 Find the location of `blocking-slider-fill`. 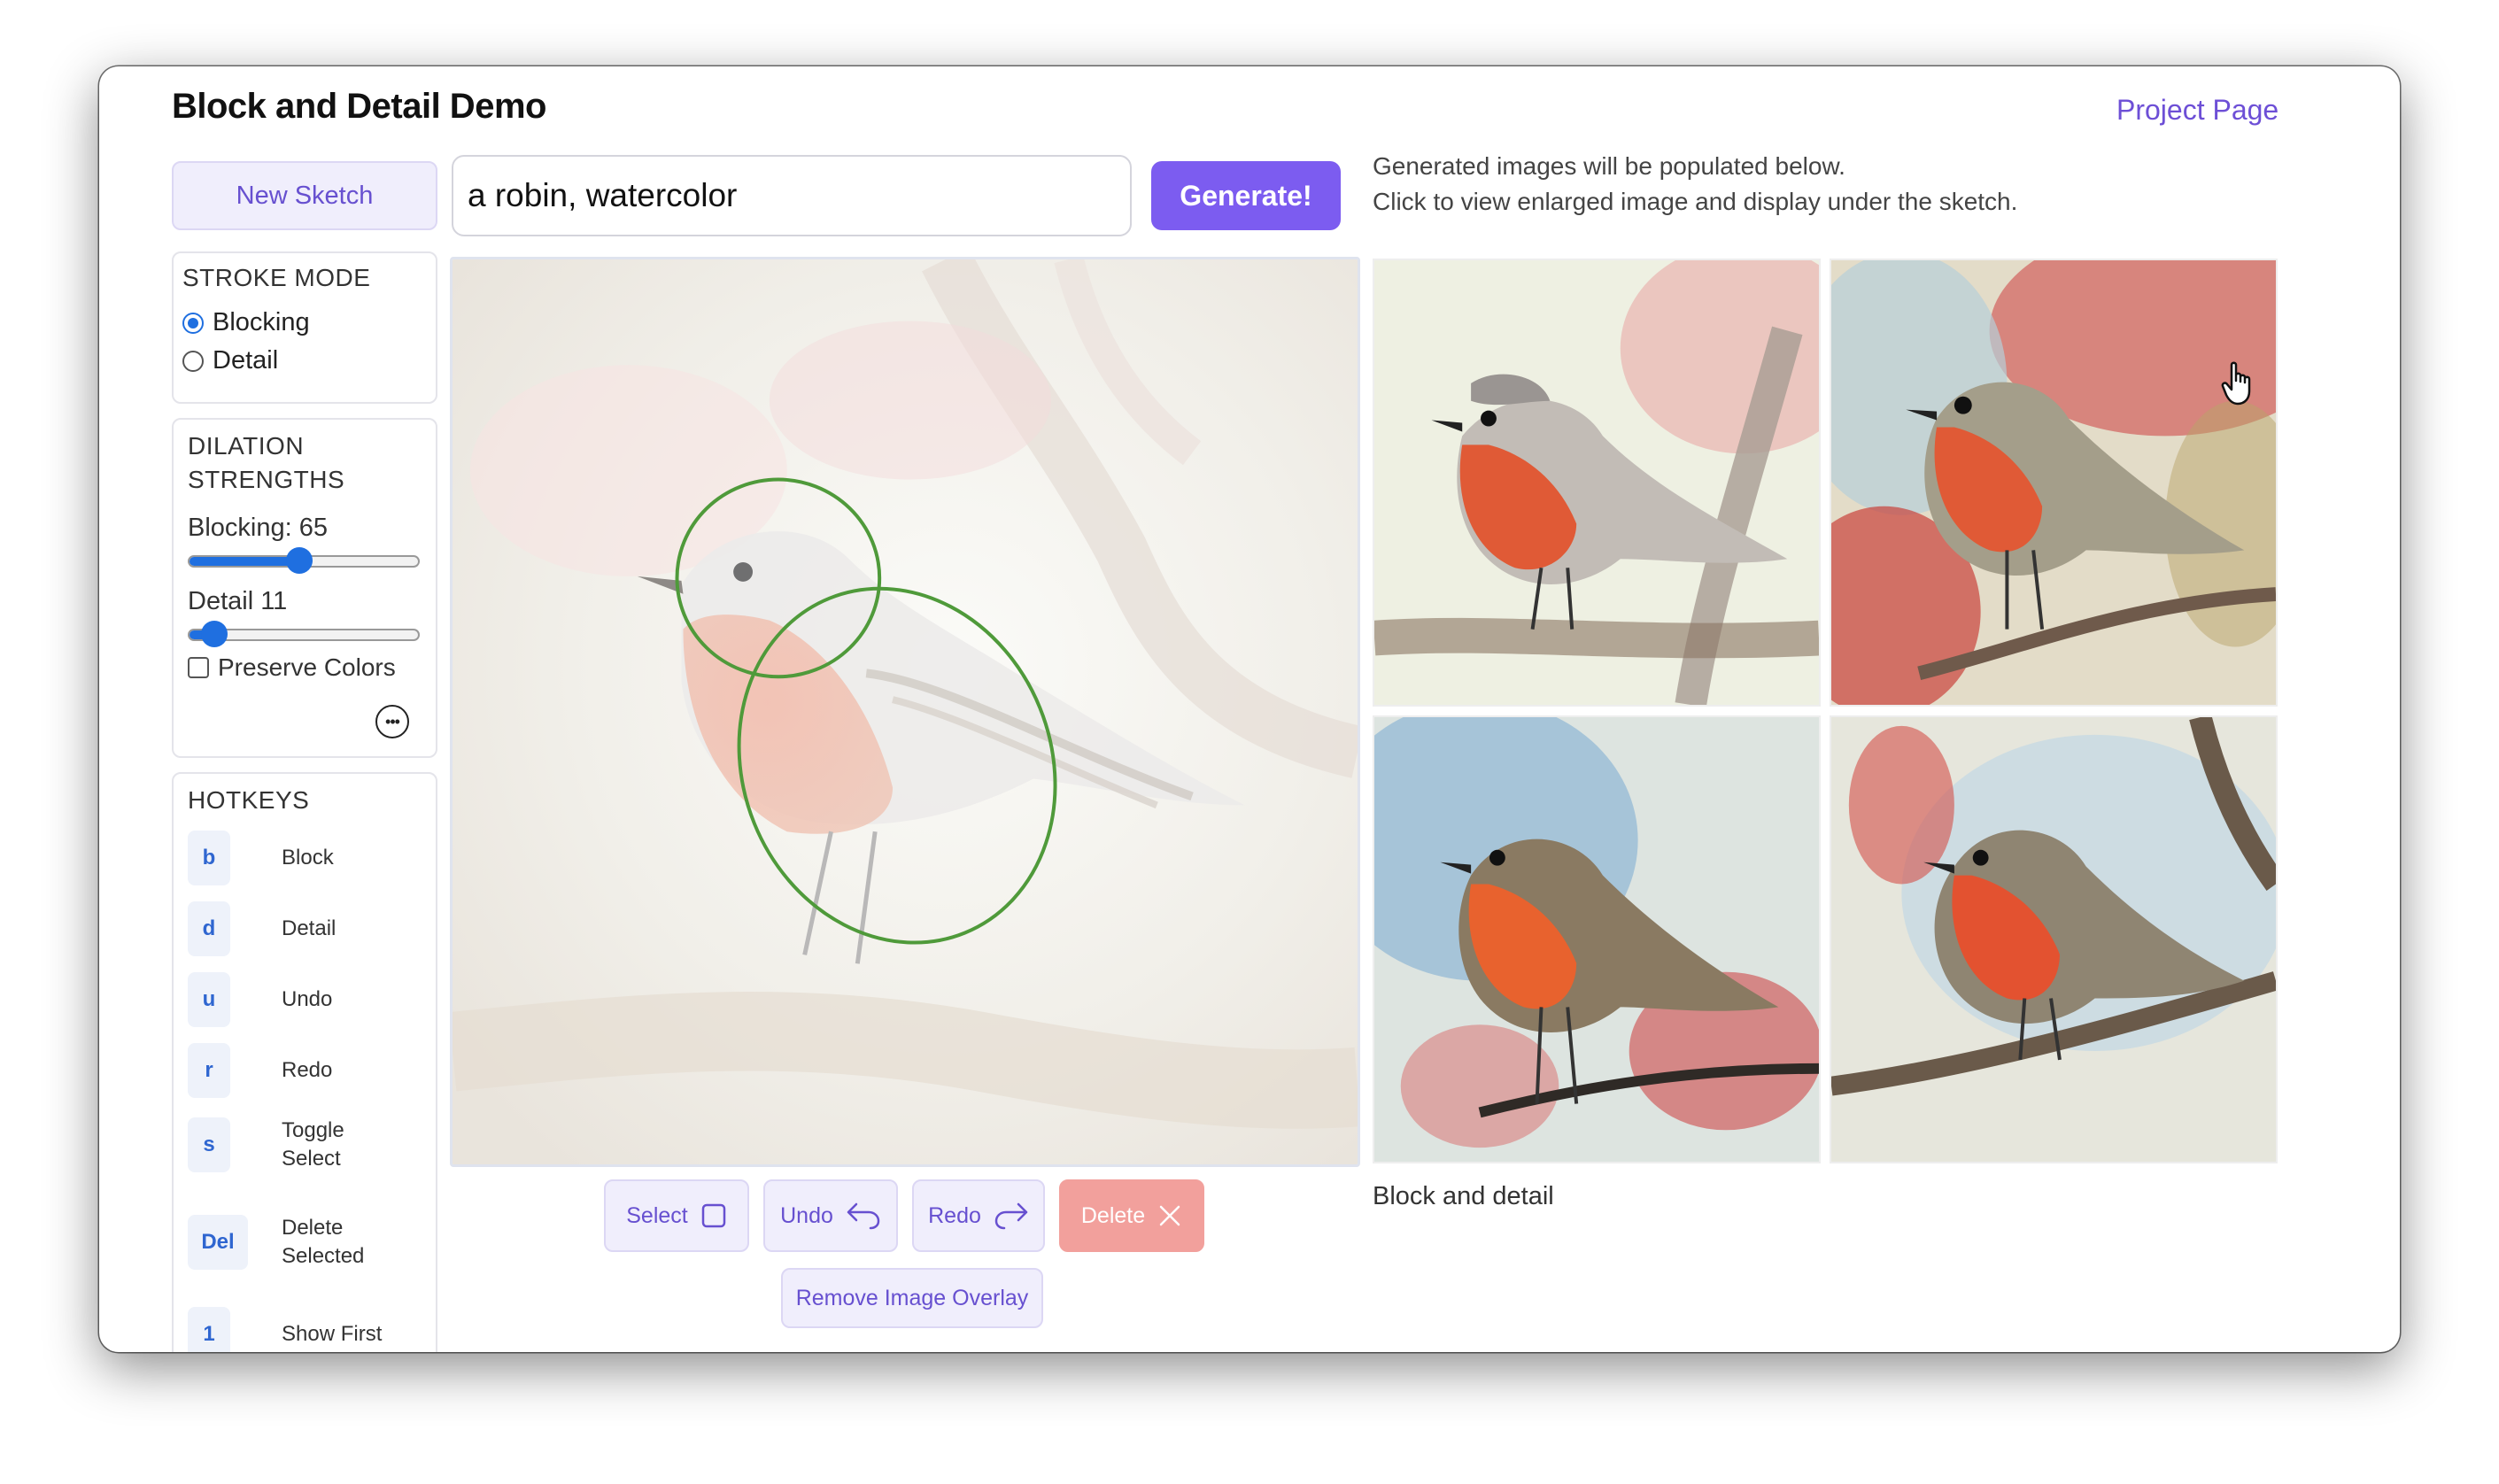

blocking-slider-fill is located at coordinates (244, 561).